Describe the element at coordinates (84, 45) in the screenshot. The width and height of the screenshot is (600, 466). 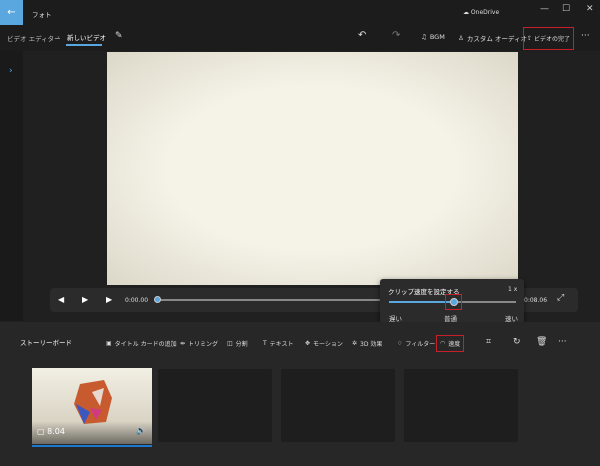
I see `breadcrumb-underline` at that location.